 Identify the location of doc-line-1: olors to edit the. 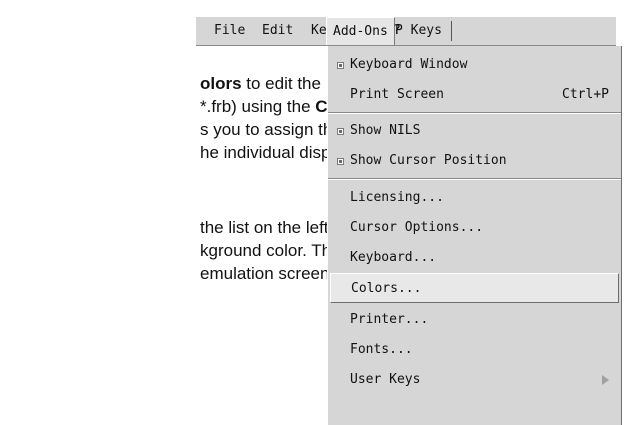
(260, 83).